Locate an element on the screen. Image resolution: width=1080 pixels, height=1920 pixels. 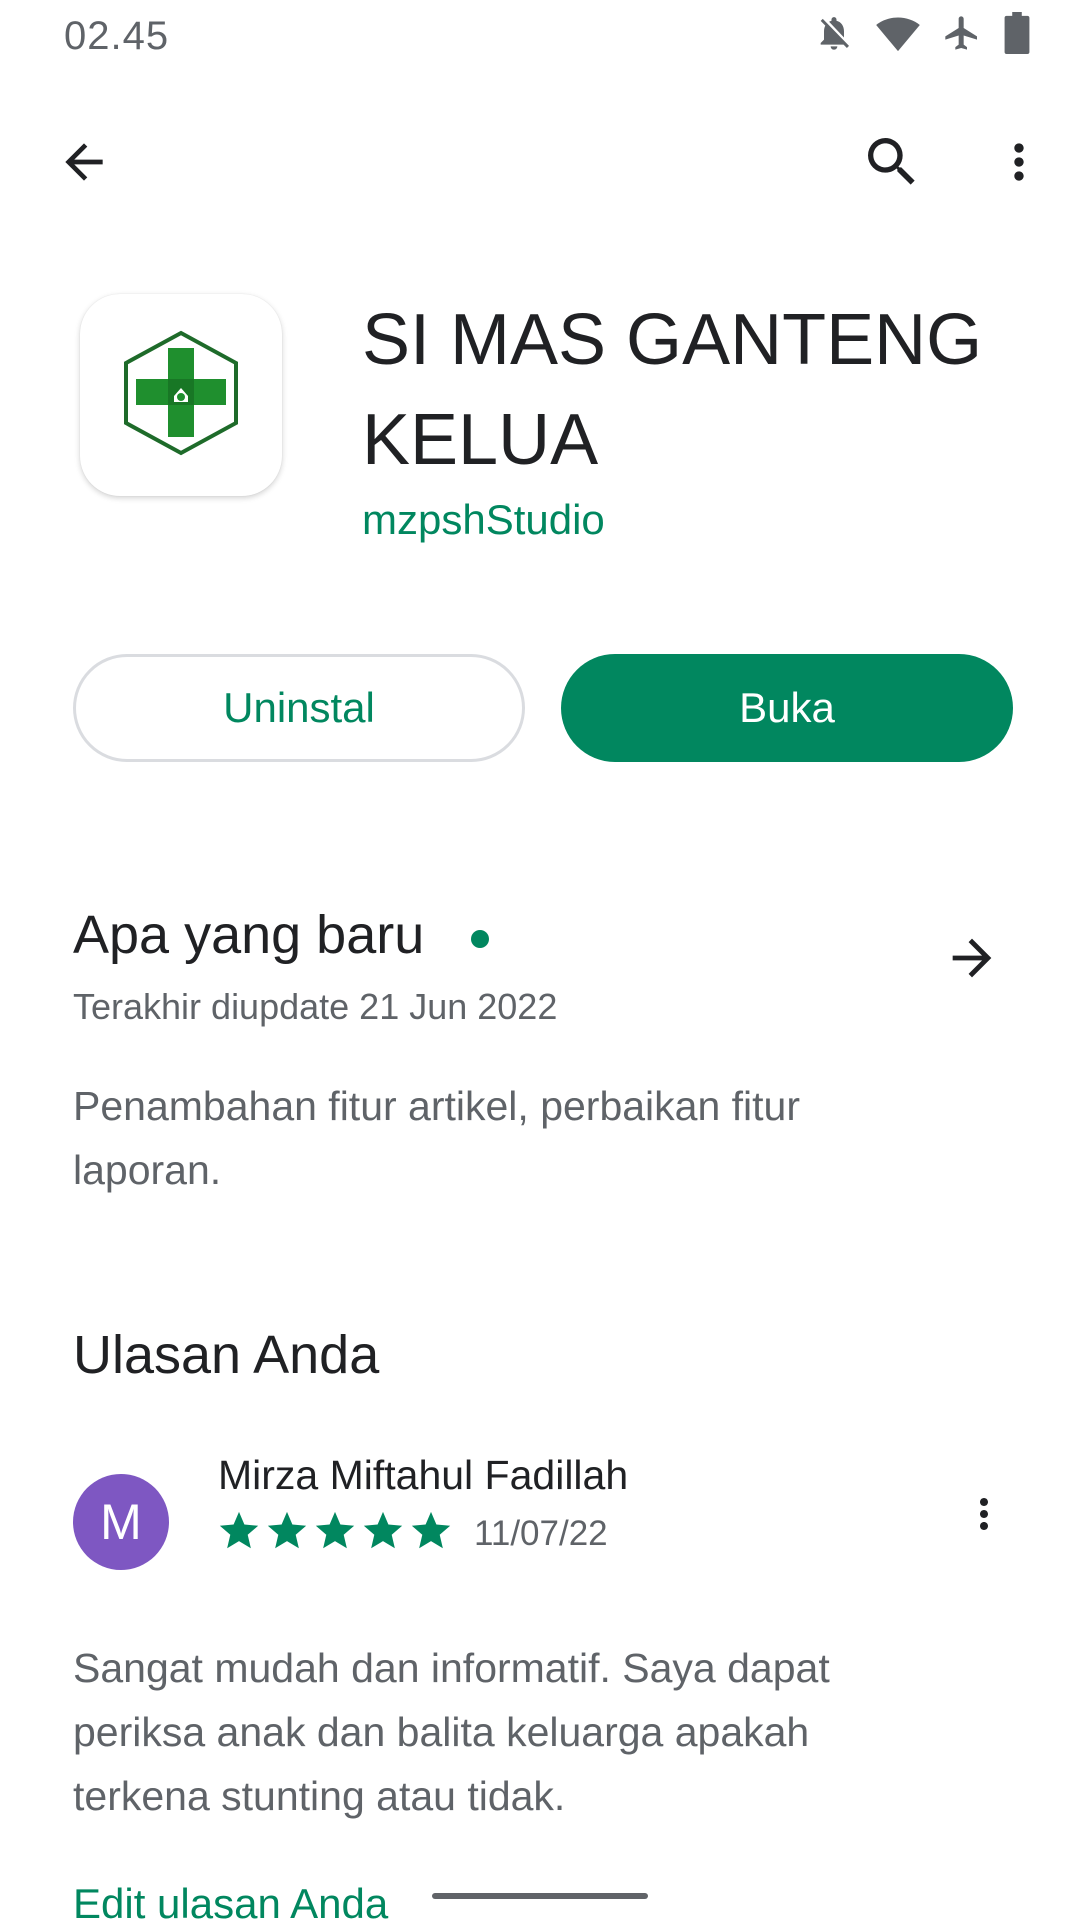
review-more-button is located at coordinates (984, 1516).